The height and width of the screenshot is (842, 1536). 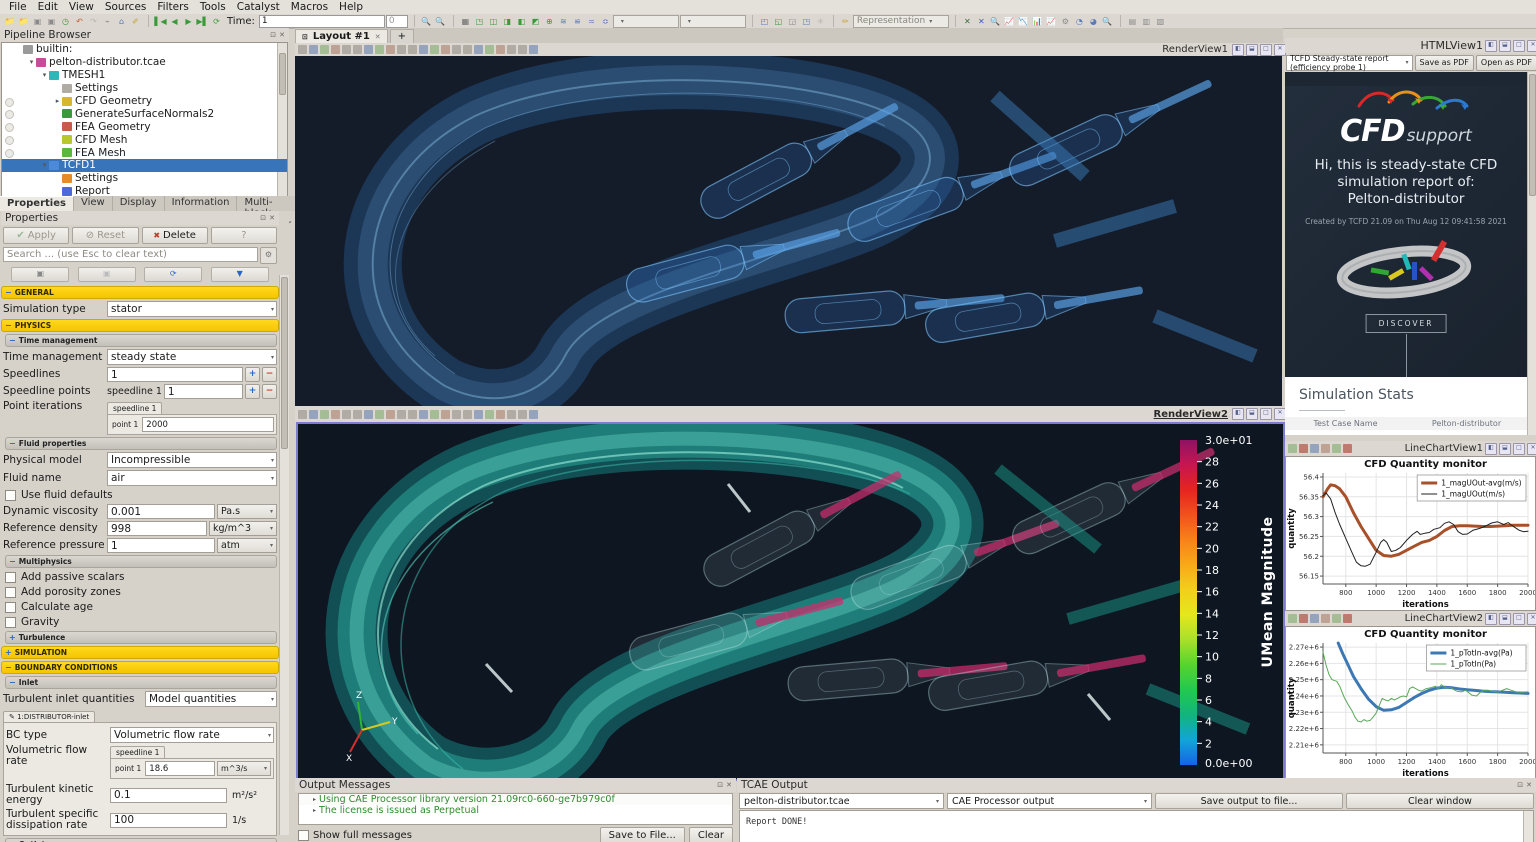 What do you see at coordinates (1049, 801) in the screenshot?
I see `tcae-output-type-select: CAE Processor output ▾` at bounding box center [1049, 801].